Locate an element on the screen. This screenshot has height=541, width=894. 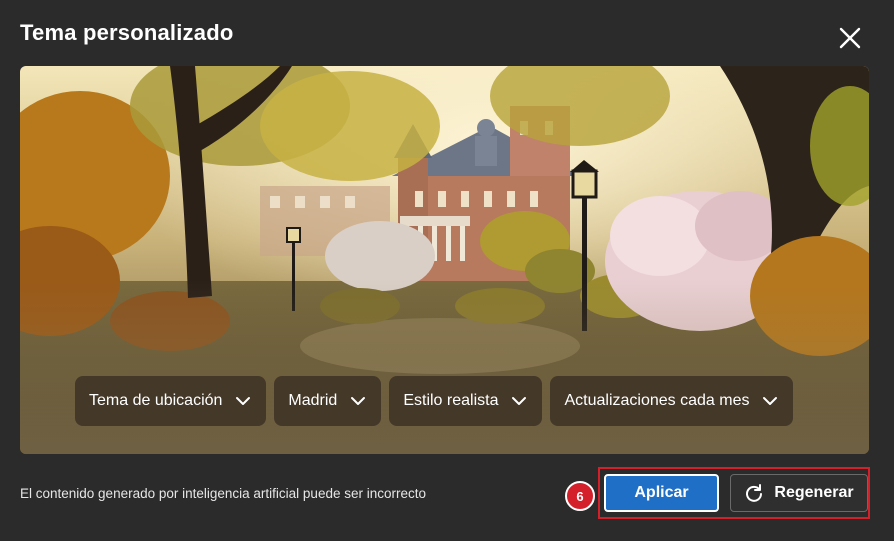
location-label: Madrid is located at coordinates (313, 400).